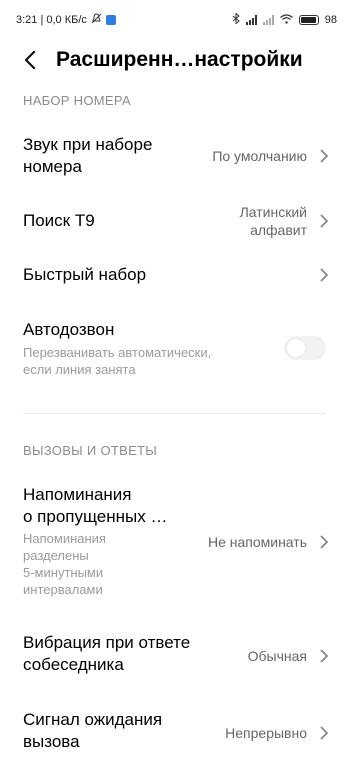 The height and width of the screenshot is (776, 349). Describe the element at coordinates (64, 538) in the screenshot. I see `description-line: Напоминания` at that location.